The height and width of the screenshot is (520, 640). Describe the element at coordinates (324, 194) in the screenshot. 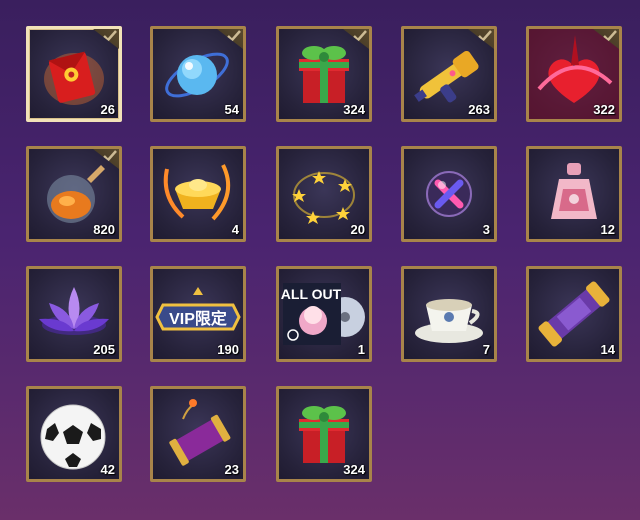

I see `item-slot-star-ring: 20` at that location.